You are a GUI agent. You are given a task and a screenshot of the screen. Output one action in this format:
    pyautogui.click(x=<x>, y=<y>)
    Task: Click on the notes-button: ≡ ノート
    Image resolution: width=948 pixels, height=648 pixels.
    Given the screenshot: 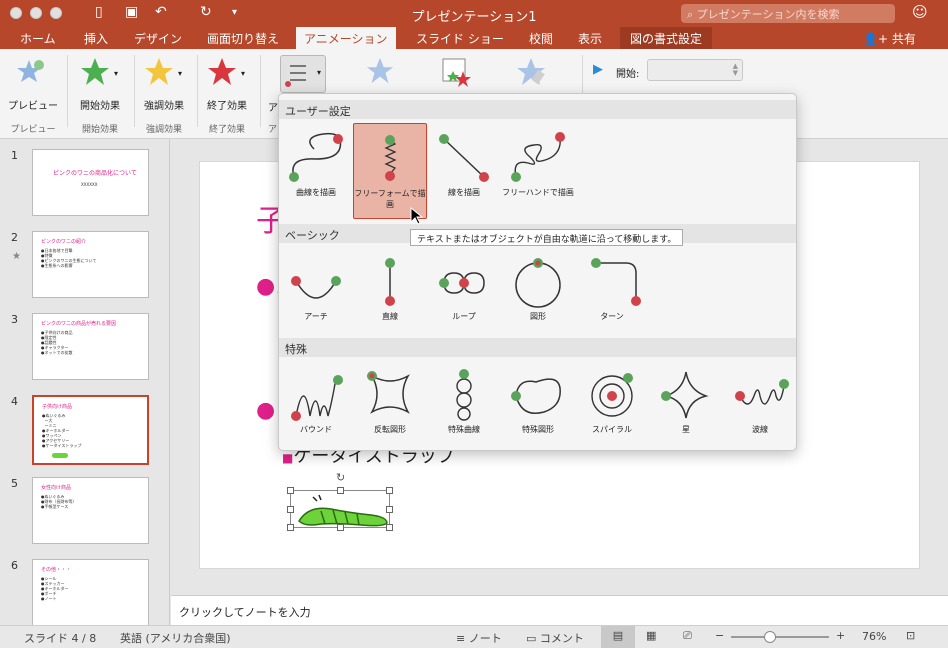 What is the action you would take?
    pyautogui.click(x=479, y=638)
    